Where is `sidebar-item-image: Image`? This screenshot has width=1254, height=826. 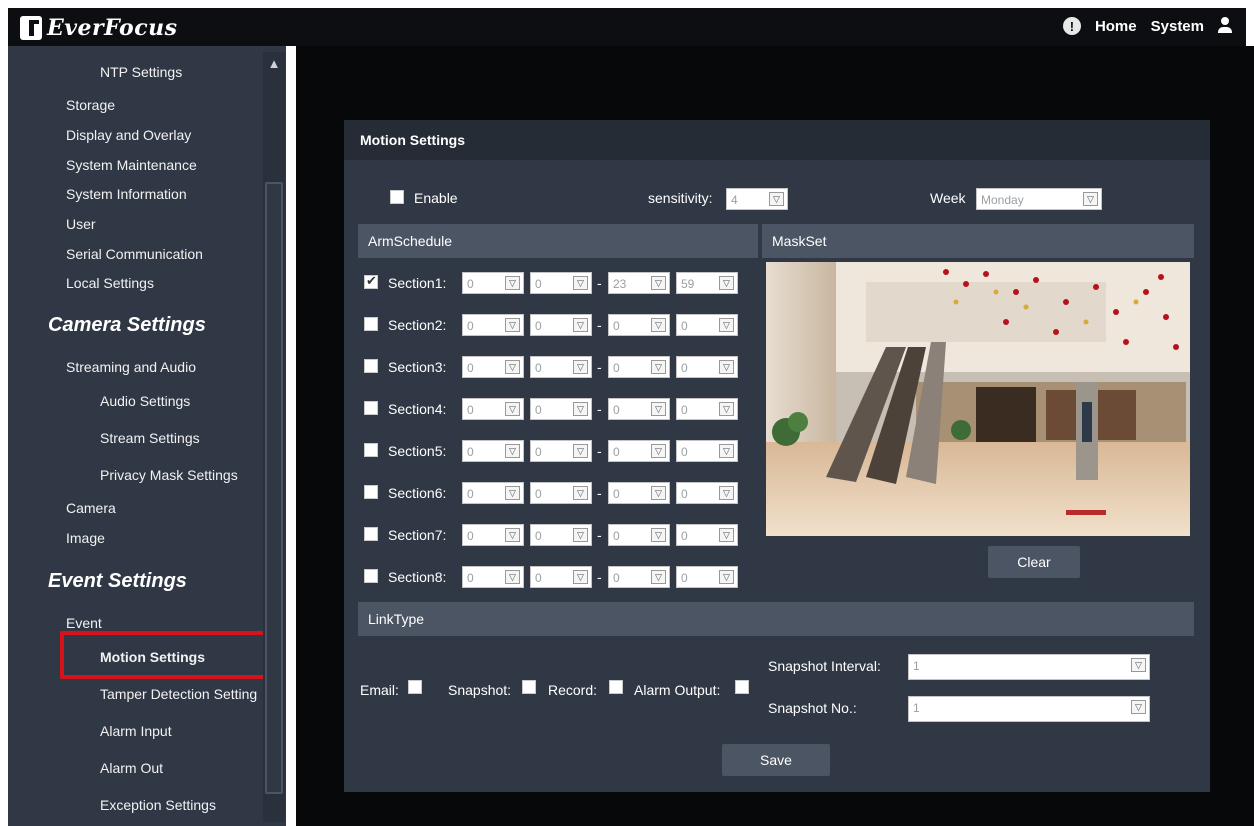 sidebar-item-image: Image is located at coordinates (85, 538).